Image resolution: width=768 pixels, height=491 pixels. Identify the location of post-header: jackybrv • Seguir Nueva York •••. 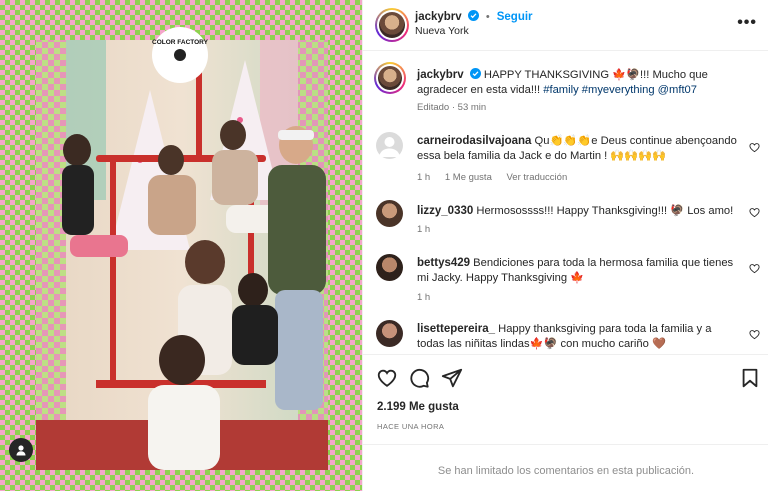
(565, 25).